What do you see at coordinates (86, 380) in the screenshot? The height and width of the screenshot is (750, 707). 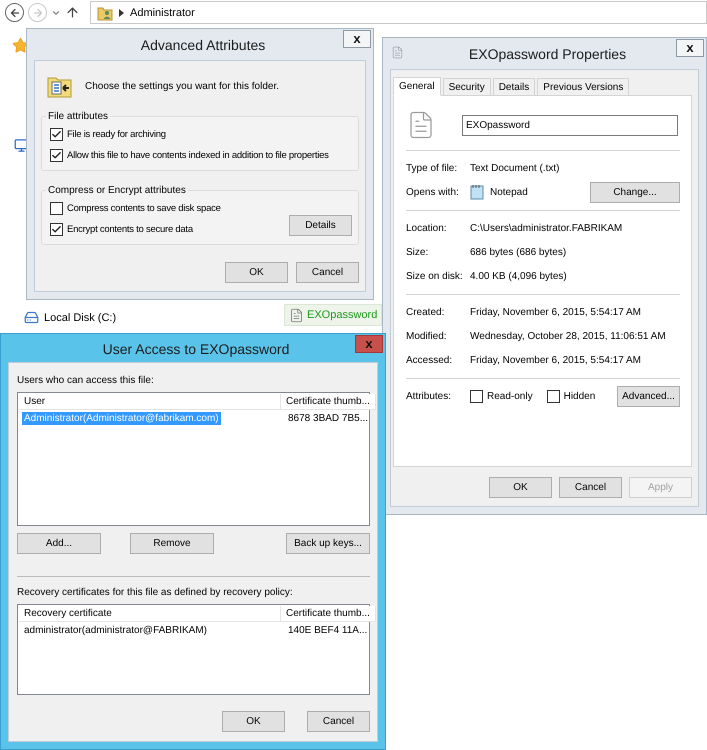 I see `section-label: Users who can access this file:` at bounding box center [86, 380].